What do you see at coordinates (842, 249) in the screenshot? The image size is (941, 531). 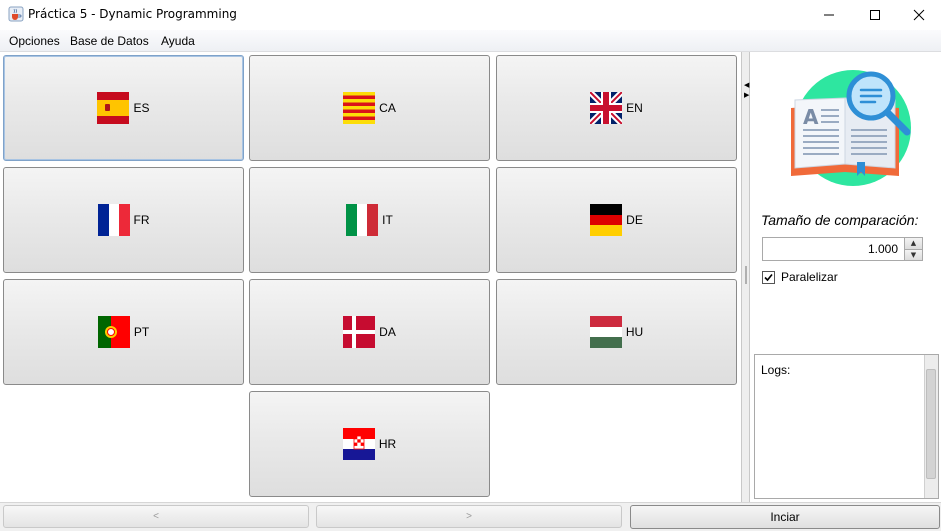 I see `comparison-size-spinner: 1.000 ▲ ▼` at bounding box center [842, 249].